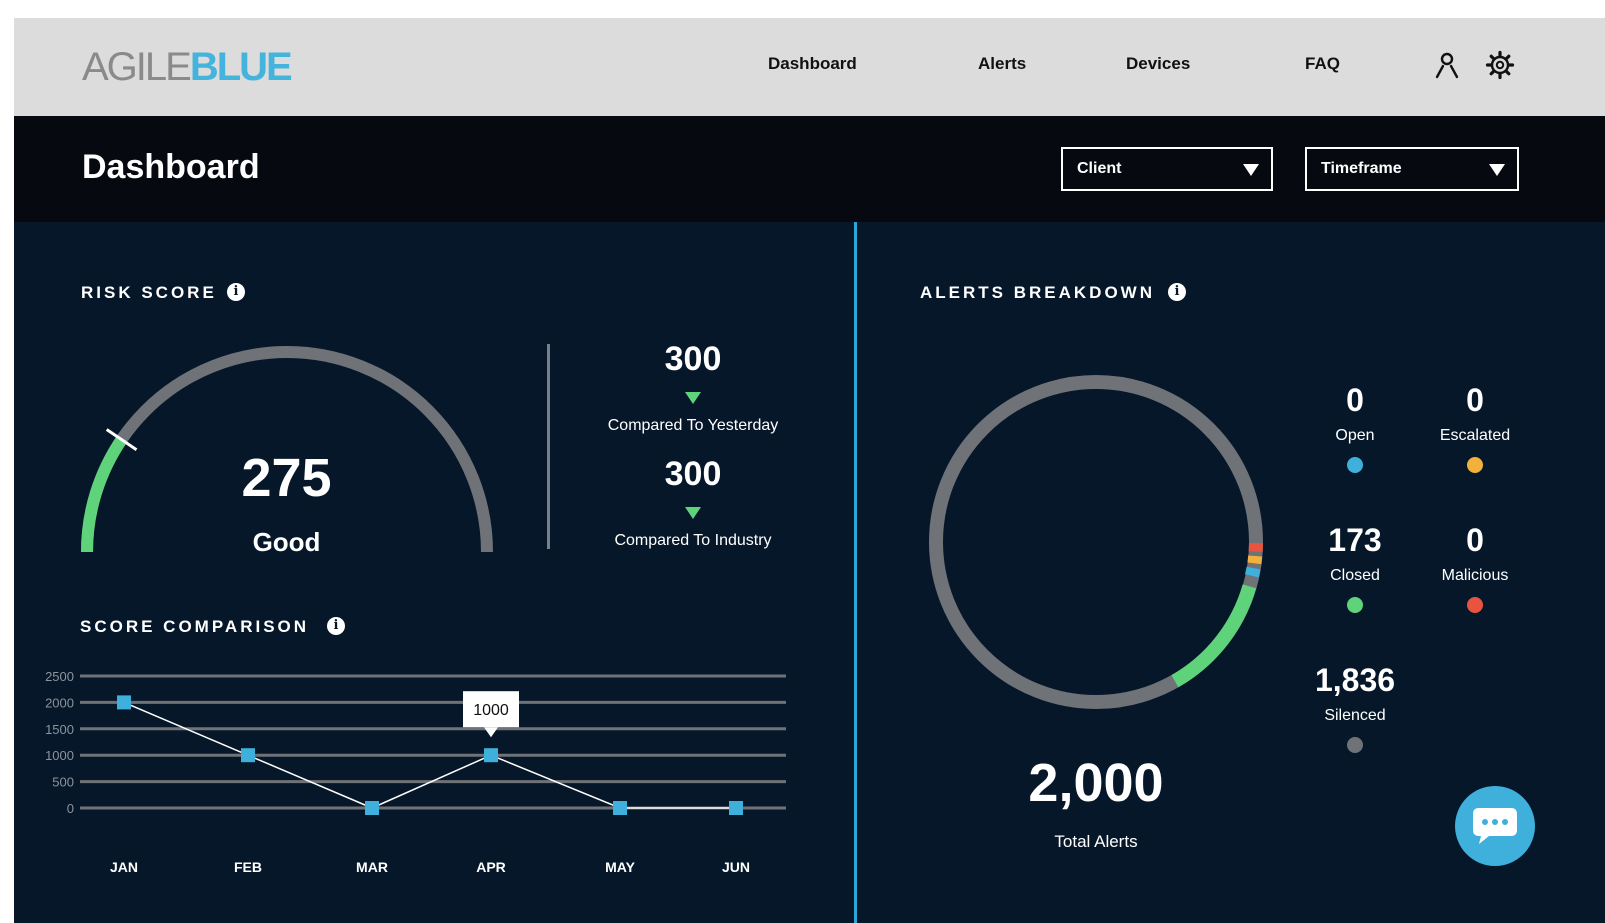  I want to click on panel-divider, so click(855, 572).